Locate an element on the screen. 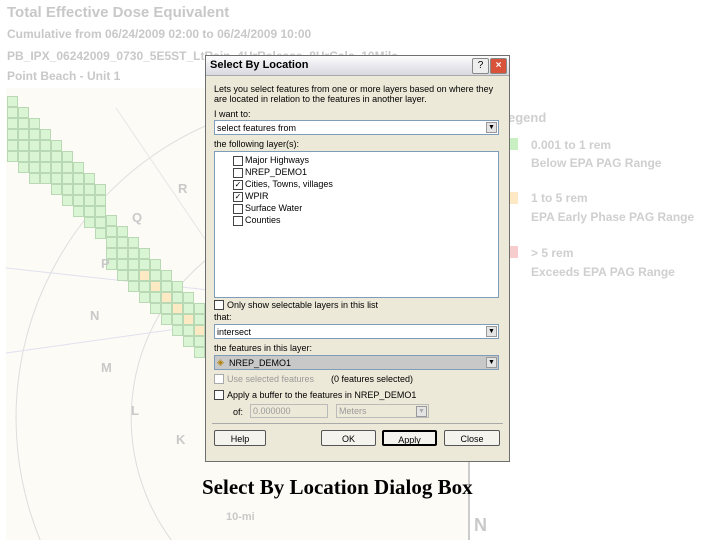 This screenshot has width=720, height=540. relationship-select: intersect ▼ is located at coordinates (356, 331).